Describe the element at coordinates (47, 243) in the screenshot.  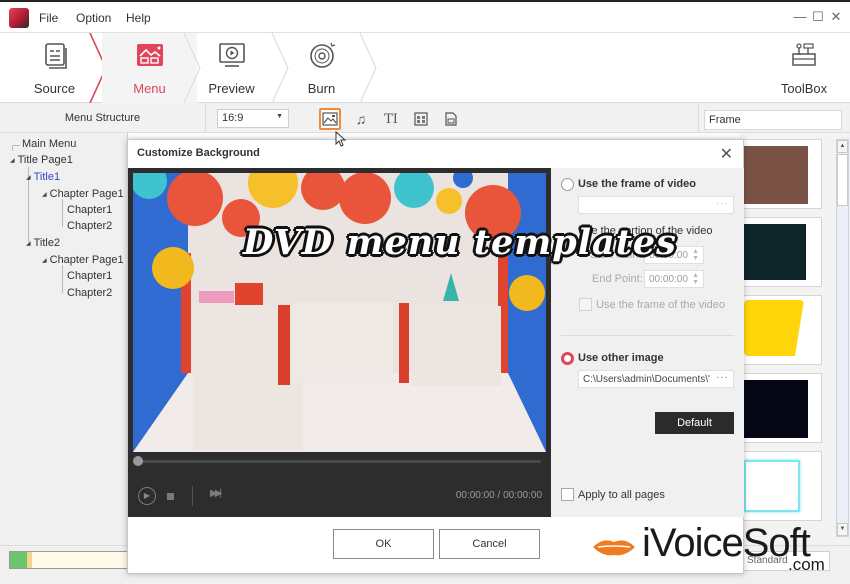
I see `tree-item-label: Title2` at that location.